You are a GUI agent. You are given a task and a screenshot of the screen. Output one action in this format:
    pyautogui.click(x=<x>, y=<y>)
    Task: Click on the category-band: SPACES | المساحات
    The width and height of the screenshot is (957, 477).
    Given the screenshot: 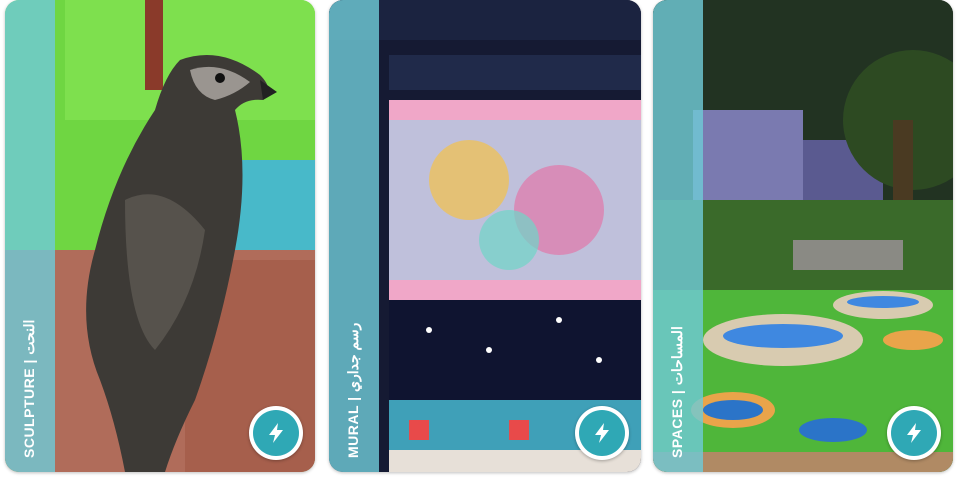 What is the action you would take?
    pyautogui.click(x=678, y=236)
    